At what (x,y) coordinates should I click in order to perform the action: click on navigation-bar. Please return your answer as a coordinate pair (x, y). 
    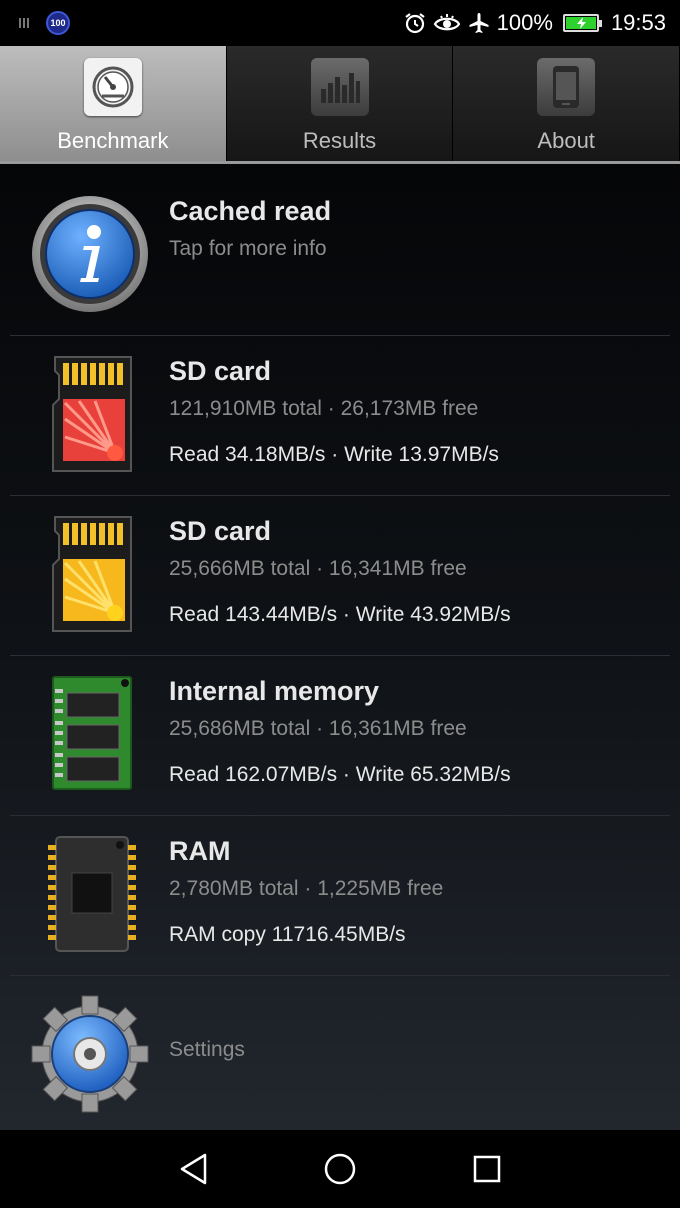
    Looking at the image, I should click on (340, 1169).